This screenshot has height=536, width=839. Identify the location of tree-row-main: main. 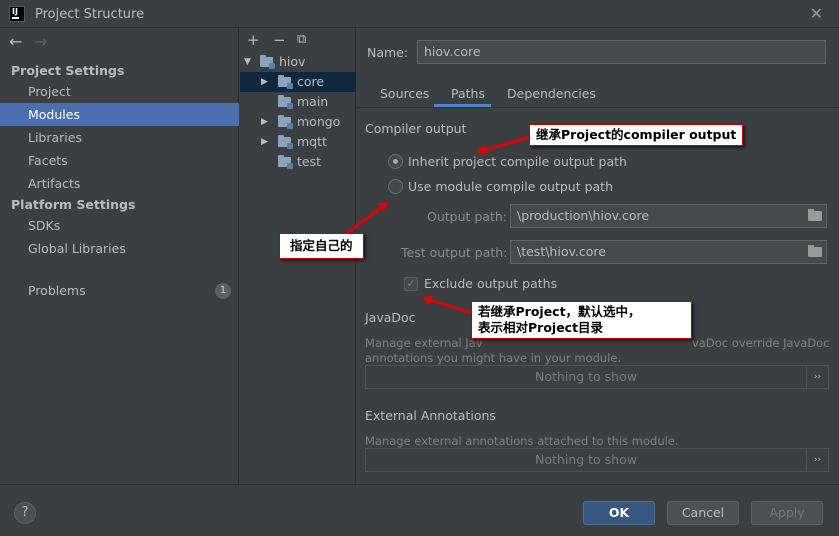
(298, 102).